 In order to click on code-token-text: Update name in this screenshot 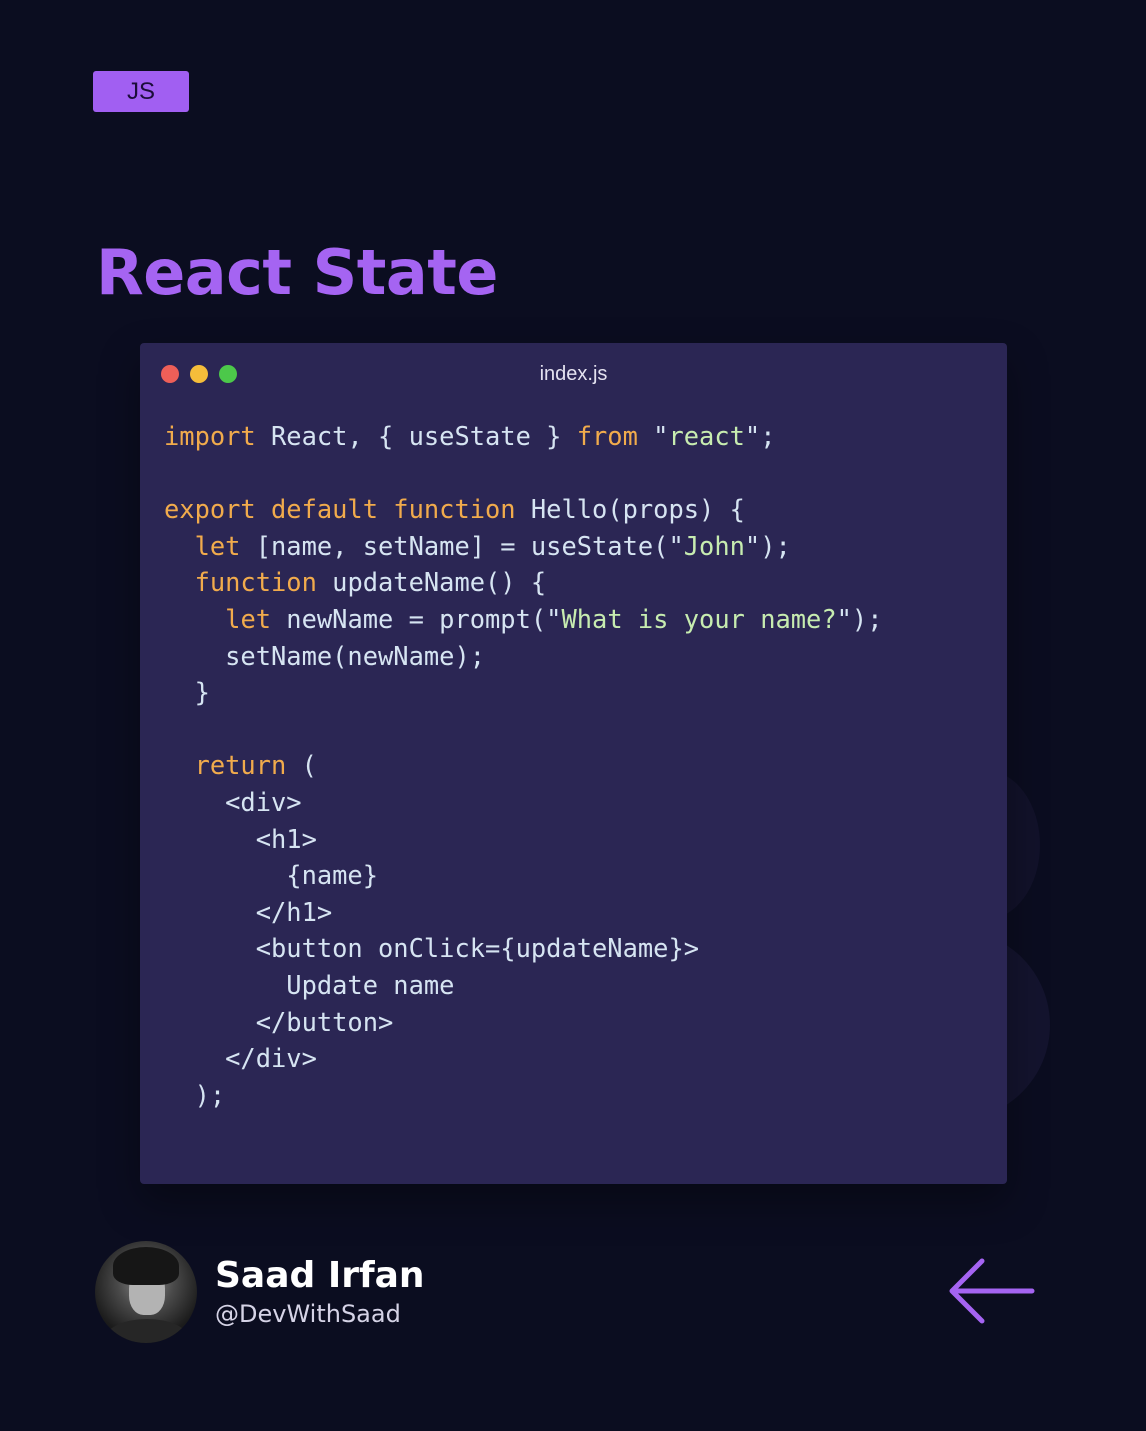, I will do `click(309, 984)`.